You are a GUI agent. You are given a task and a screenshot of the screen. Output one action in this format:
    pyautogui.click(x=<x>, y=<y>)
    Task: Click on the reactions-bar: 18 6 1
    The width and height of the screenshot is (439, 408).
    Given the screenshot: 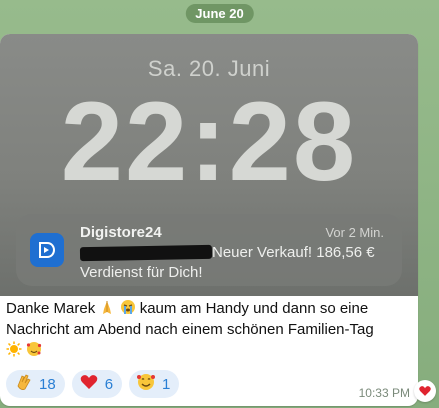 What is the action you would take?
    pyautogui.click(x=93, y=384)
    